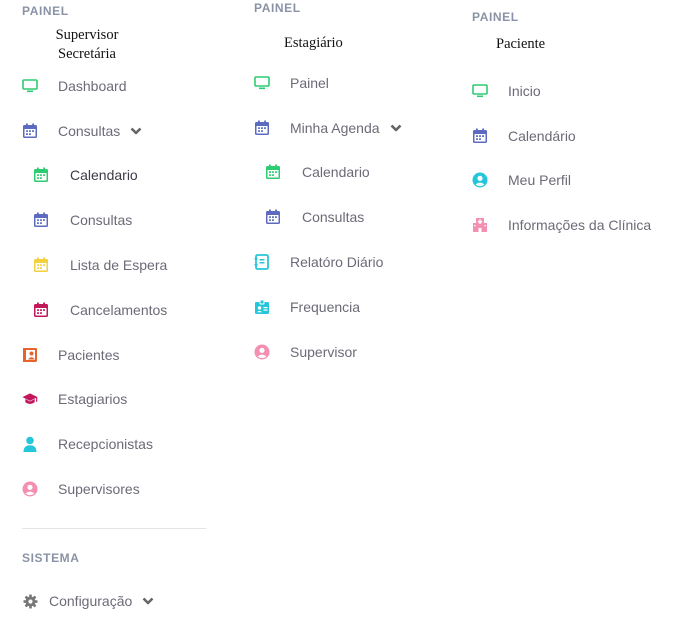 Image resolution: width=681 pixels, height=624 pixels. What do you see at coordinates (506, 91) in the screenshot?
I see `menu-item-inicio: Inicio` at bounding box center [506, 91].